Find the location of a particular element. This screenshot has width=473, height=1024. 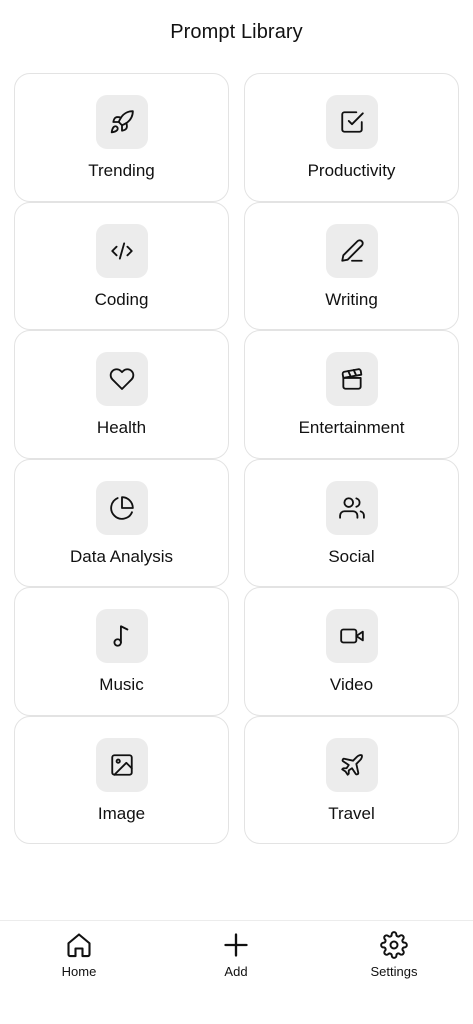

category-label: Writing is located at coordinates (351, 299).